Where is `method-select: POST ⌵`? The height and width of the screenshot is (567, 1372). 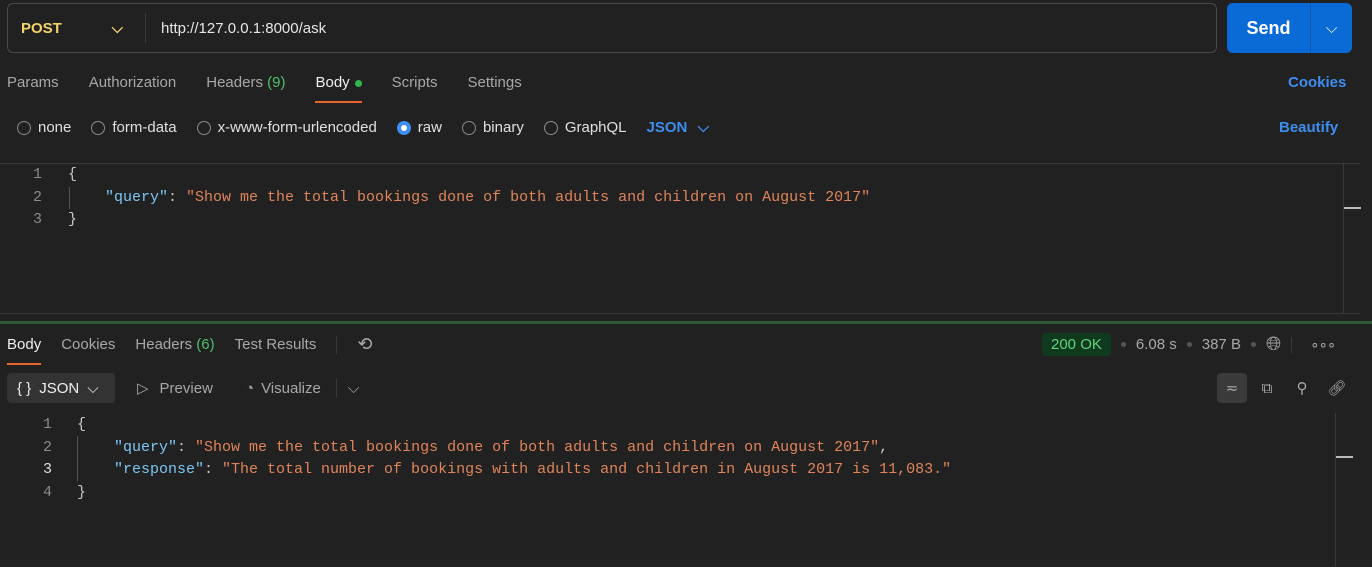 method-select: POST ⌵ is located at coordinates (77, 28).